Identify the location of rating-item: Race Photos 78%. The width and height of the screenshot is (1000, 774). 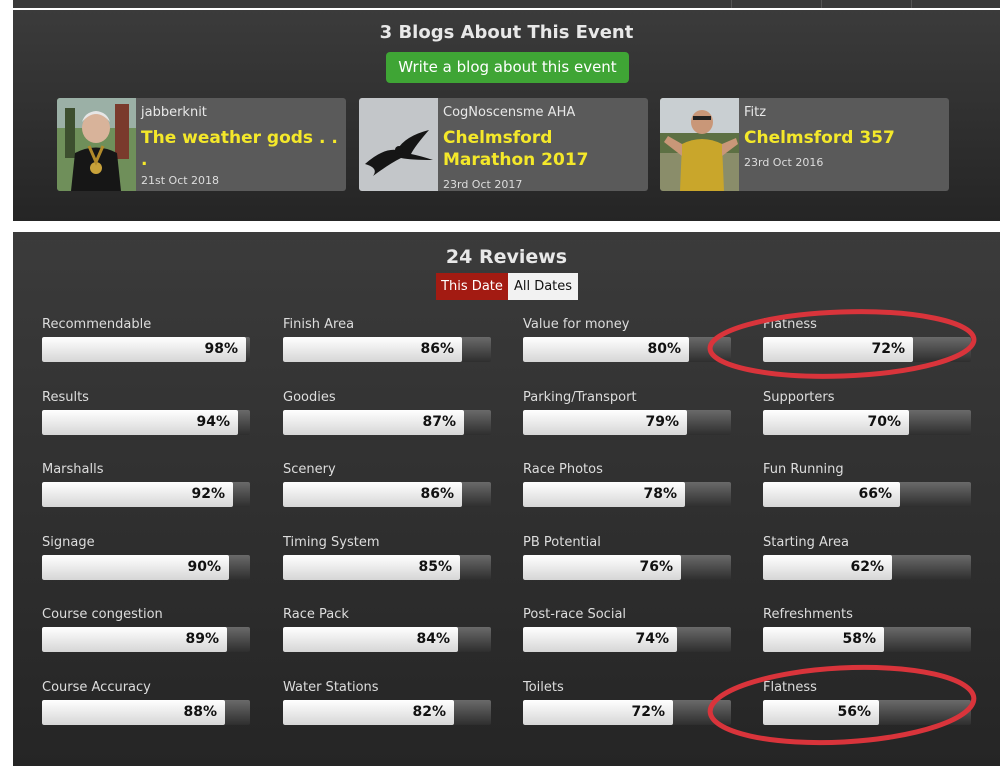
(628, 492).